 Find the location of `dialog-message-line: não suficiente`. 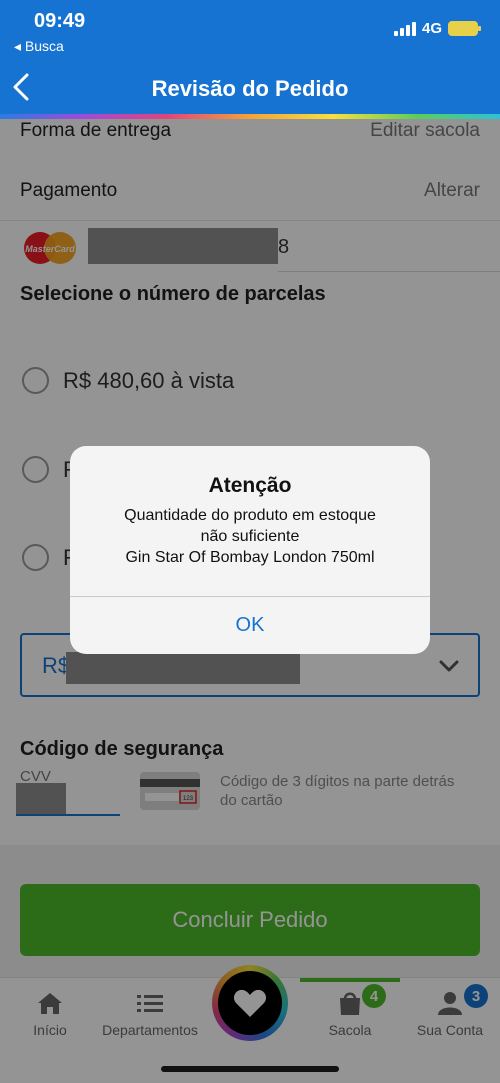

dialog-message-line: não suficiente is located at coordinates (250, 536).